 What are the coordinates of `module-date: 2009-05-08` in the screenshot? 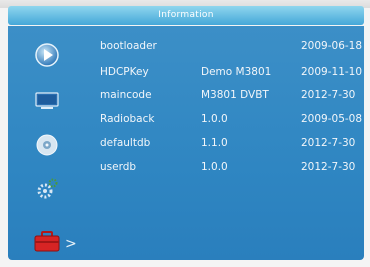 It's located at (332, 119).